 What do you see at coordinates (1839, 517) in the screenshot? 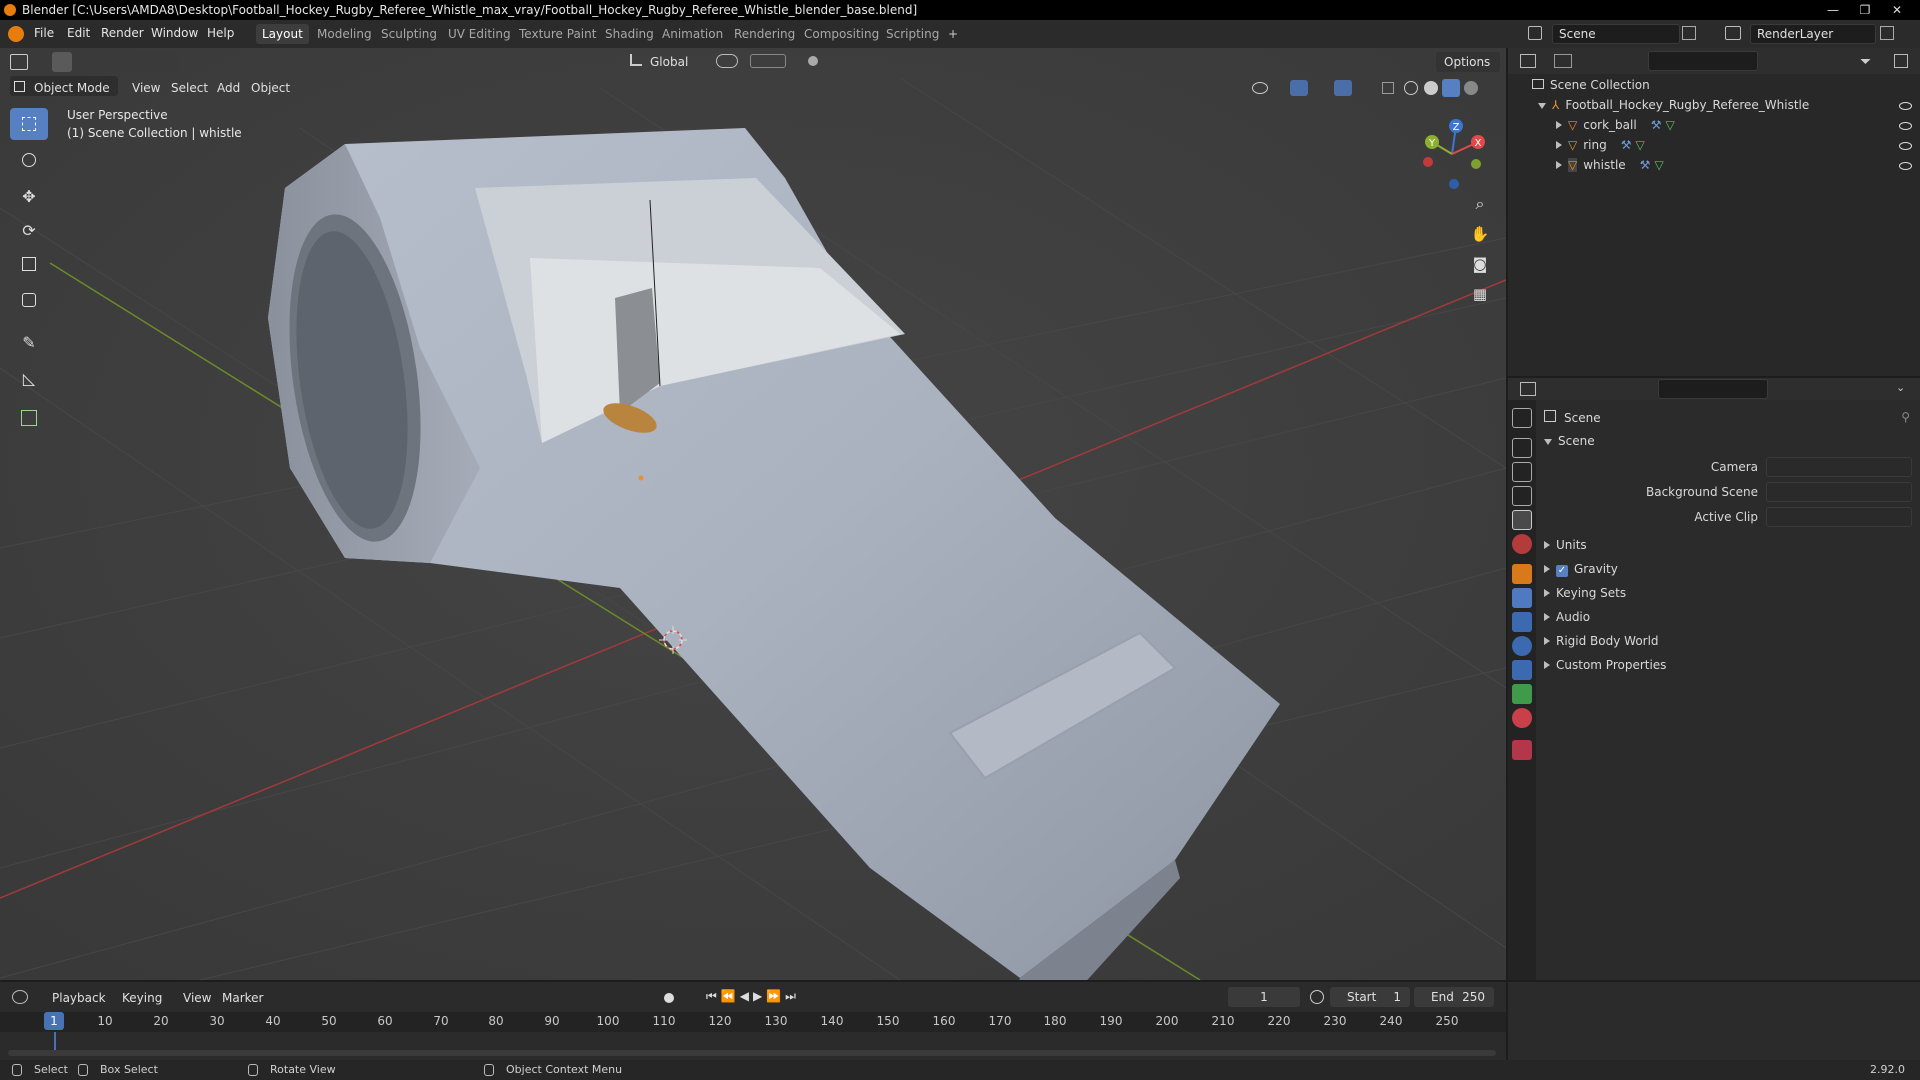
I see `active-clip-field` at bounding box center [1839, 517].